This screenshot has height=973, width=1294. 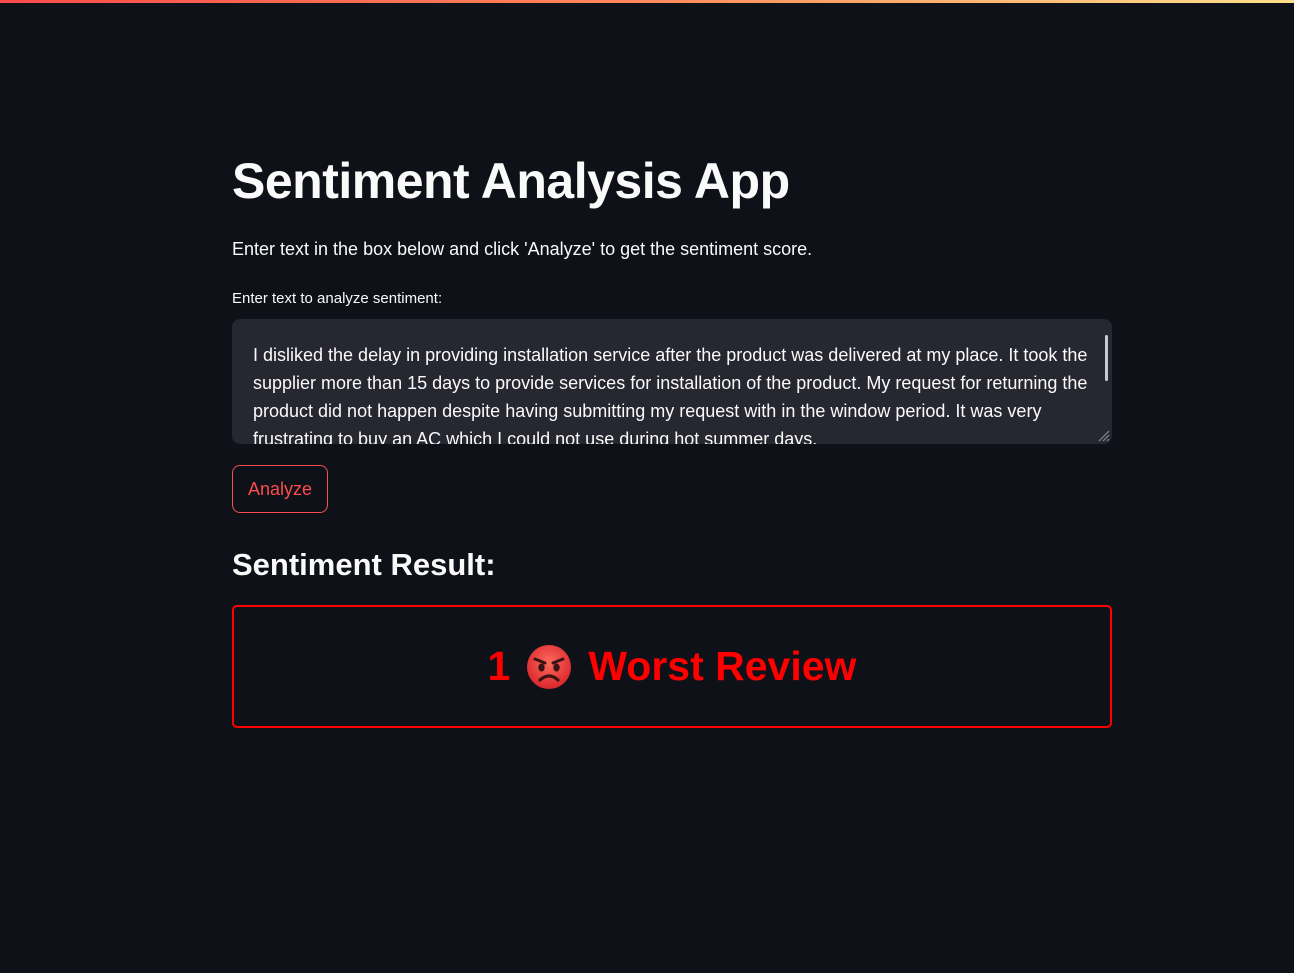 What do you see at coordinates (280, 489) in the screenshot?
I see `analyze-button: Analyze` at bounding box center [280, 489].